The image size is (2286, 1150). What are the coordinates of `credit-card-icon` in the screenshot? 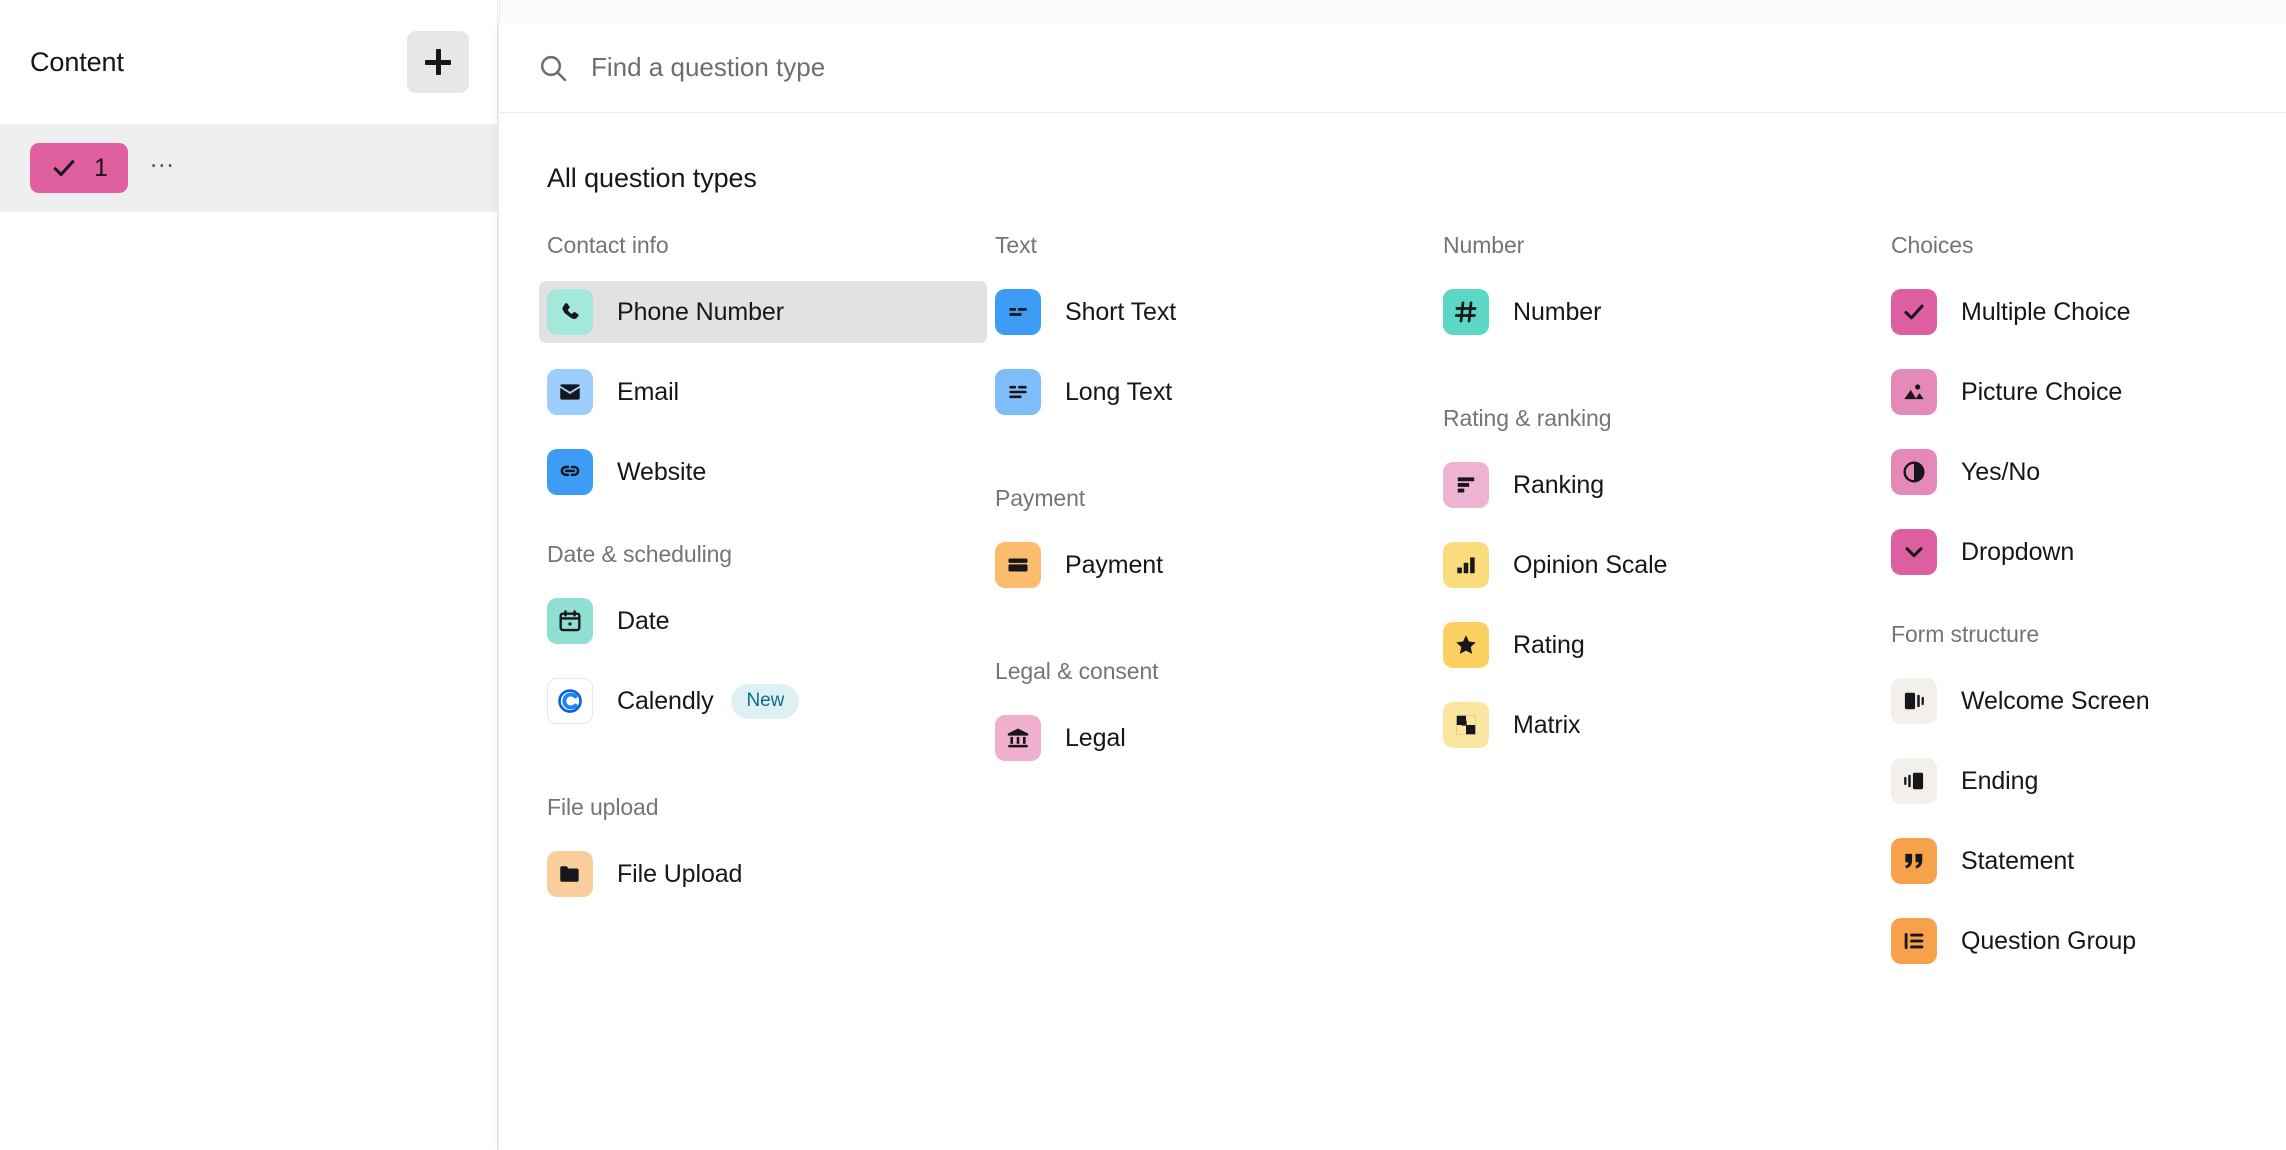 It's located at (1018, 565).